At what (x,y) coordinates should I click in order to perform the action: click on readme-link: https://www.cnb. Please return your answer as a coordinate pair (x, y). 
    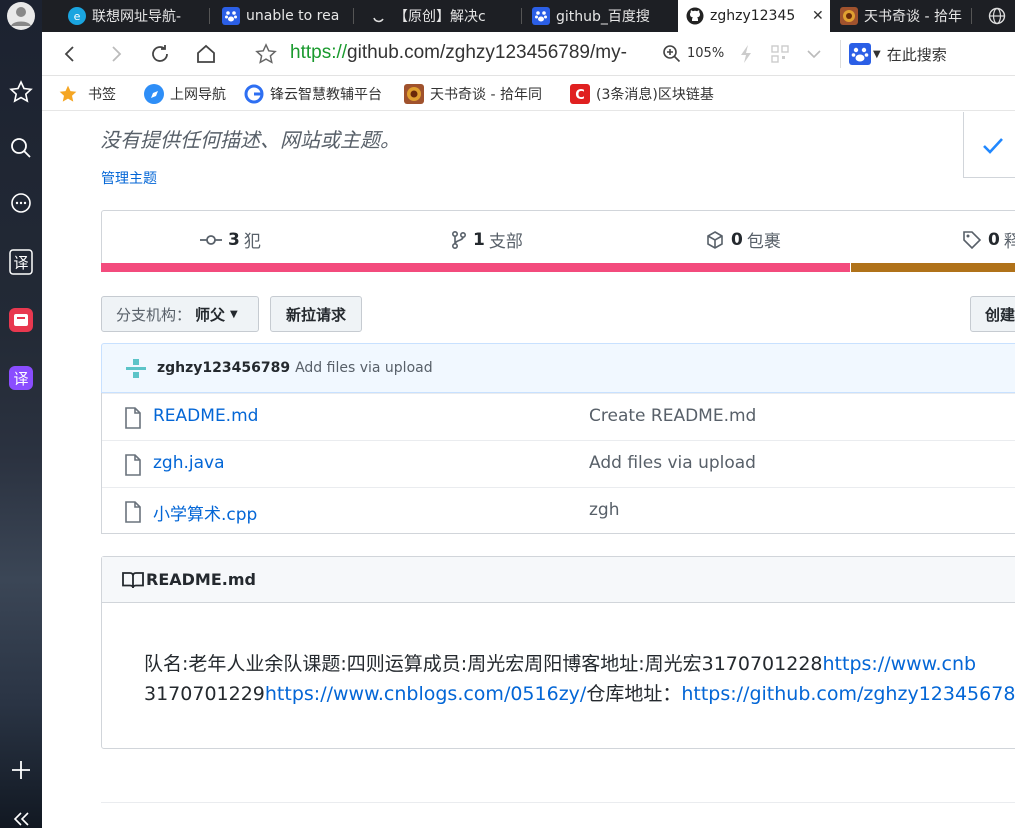
    Looking at the image, I should click on (900, 664).